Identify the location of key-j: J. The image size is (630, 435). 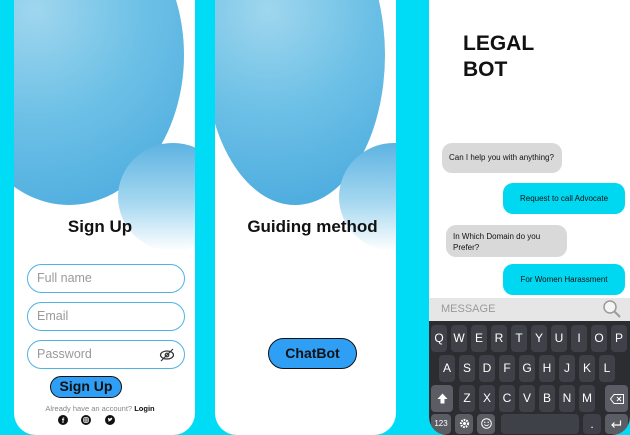
(567, 368).